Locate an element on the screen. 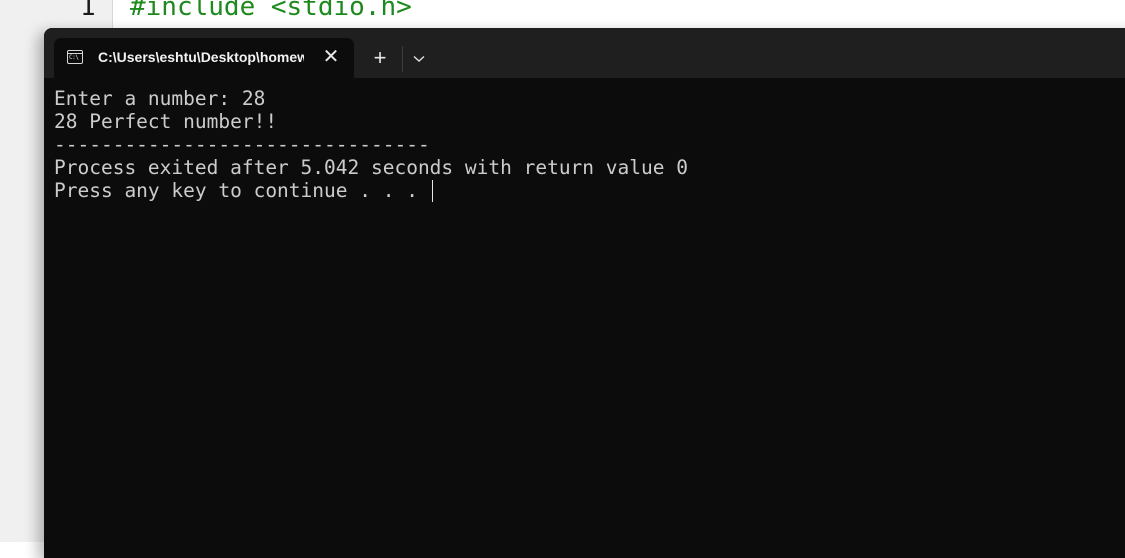 The width and height of the screenshot is (1125, 558). editor-line: 1 #include <stdio.h> is located at coordinates (562, 11).